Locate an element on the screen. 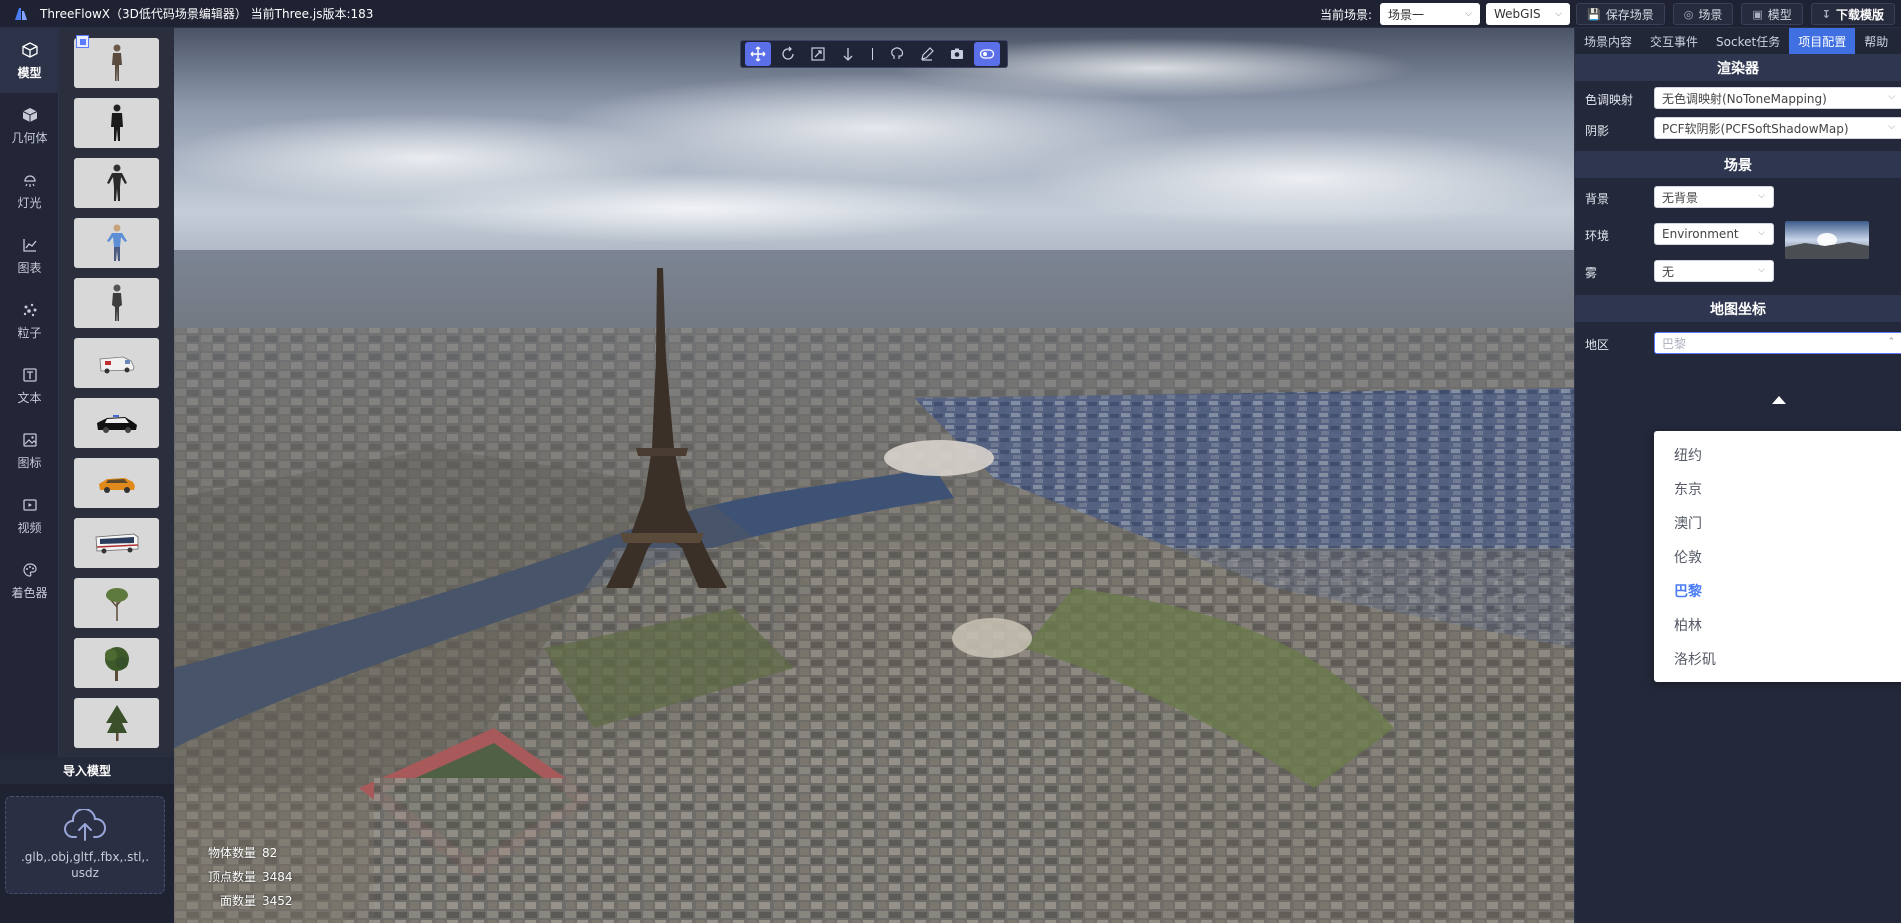 Image resolution: width=1901 pixels, height=923 pixels. mode-select: WebGIS ⌵ is located at coordinates (1528, 14).